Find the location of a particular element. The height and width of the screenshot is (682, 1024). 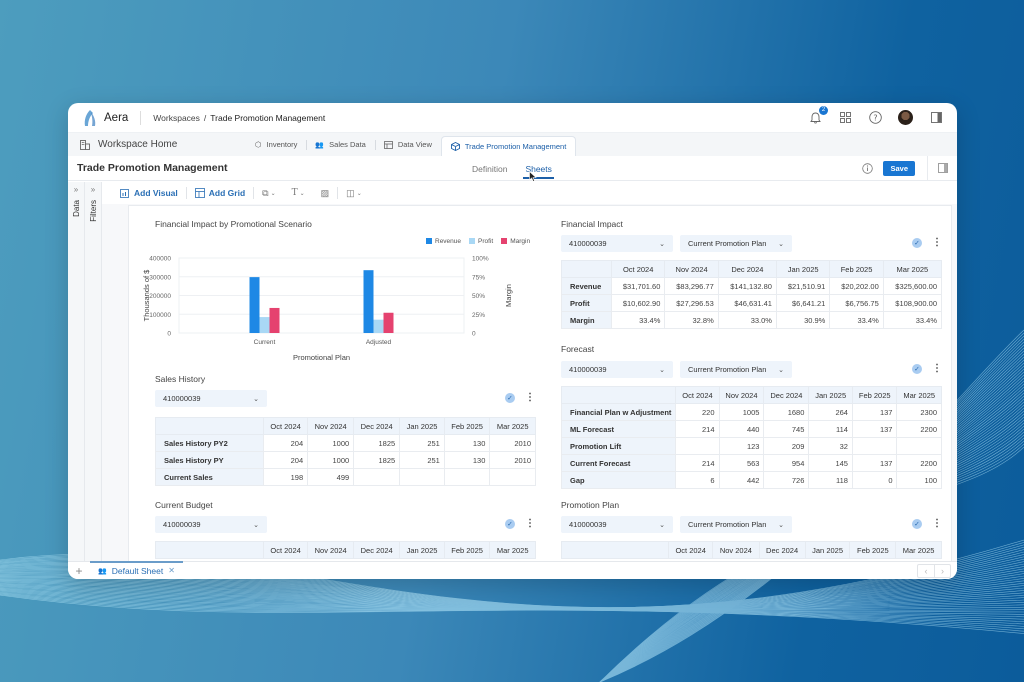

grid-cell: 442 is located at coordinates (741, 480).